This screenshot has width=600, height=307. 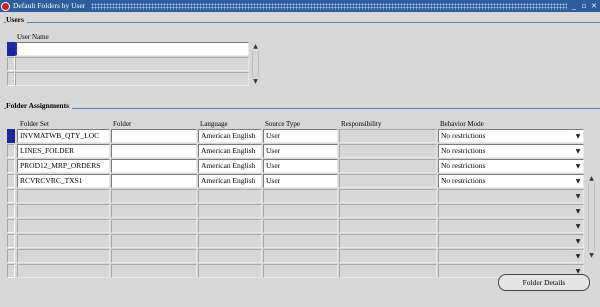 I want to click on folder-set-field: RCVRCVRC_TXS1, so click(x=63, y=181).